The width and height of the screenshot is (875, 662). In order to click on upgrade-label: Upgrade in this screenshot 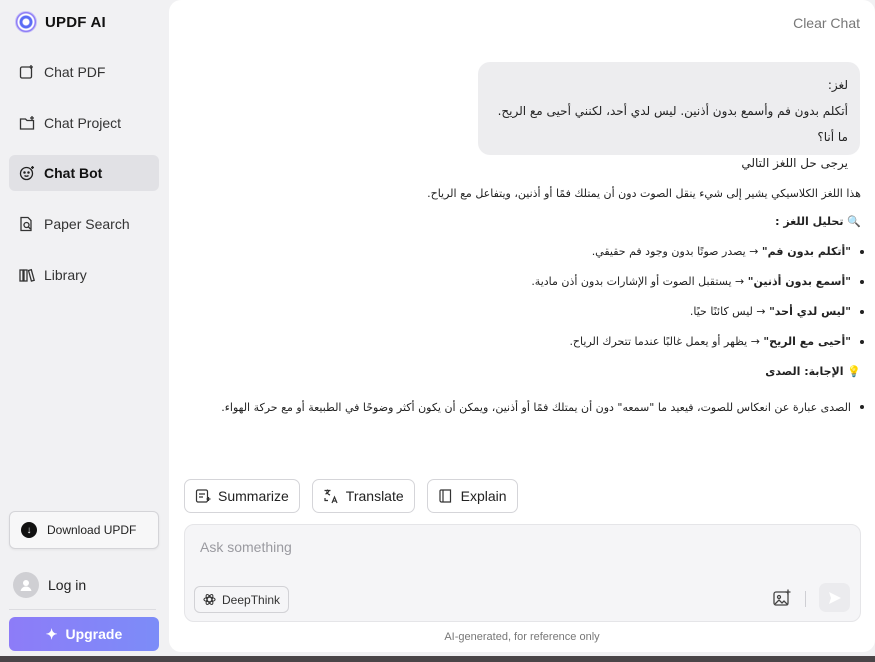, I will do `click(94, 634)`.